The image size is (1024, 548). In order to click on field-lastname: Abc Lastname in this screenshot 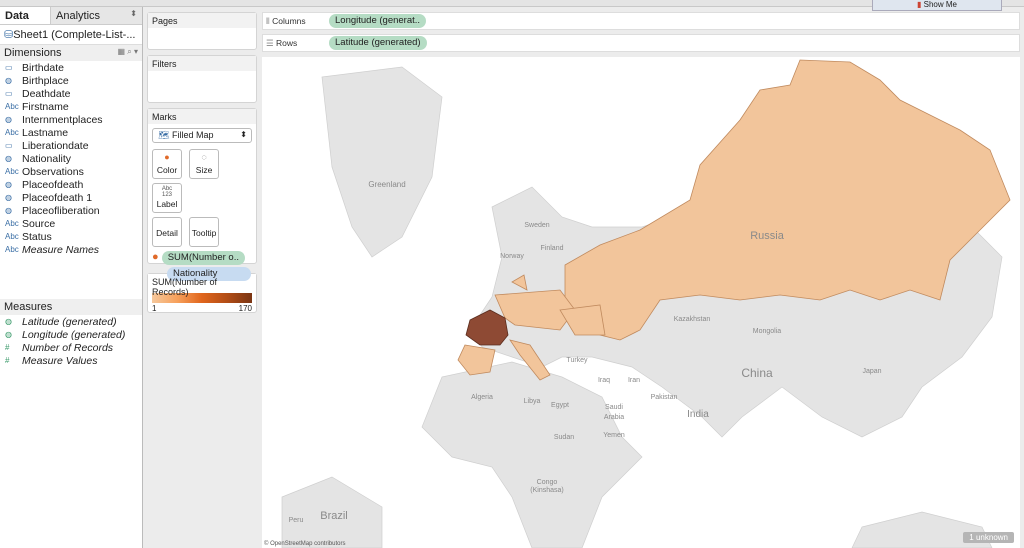, I will do `click(71, 132)`.